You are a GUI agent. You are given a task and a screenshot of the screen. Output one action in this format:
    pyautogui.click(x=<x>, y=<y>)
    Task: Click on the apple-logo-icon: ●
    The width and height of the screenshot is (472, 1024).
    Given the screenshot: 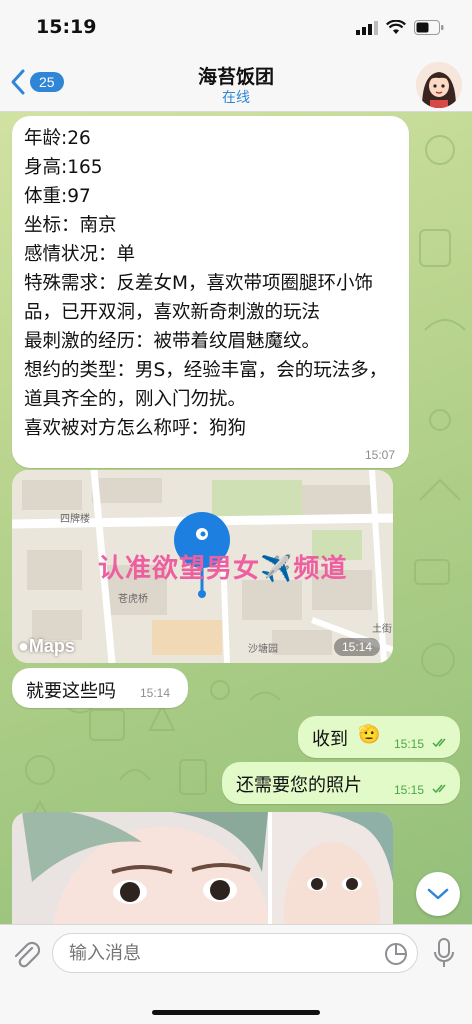 What is the action you would take?
    pyautogui.click(x=23, y=646)
    